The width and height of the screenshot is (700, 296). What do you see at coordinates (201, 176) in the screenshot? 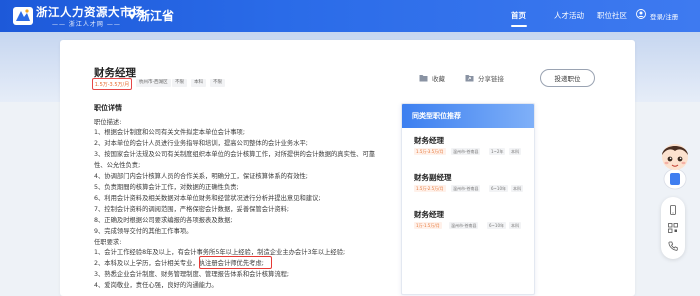
I see `detail-line: 4、协调部门内会计核算人员的合作关系，明确分工，保证核算体系的有效性;` at bounding box center [201, 176].